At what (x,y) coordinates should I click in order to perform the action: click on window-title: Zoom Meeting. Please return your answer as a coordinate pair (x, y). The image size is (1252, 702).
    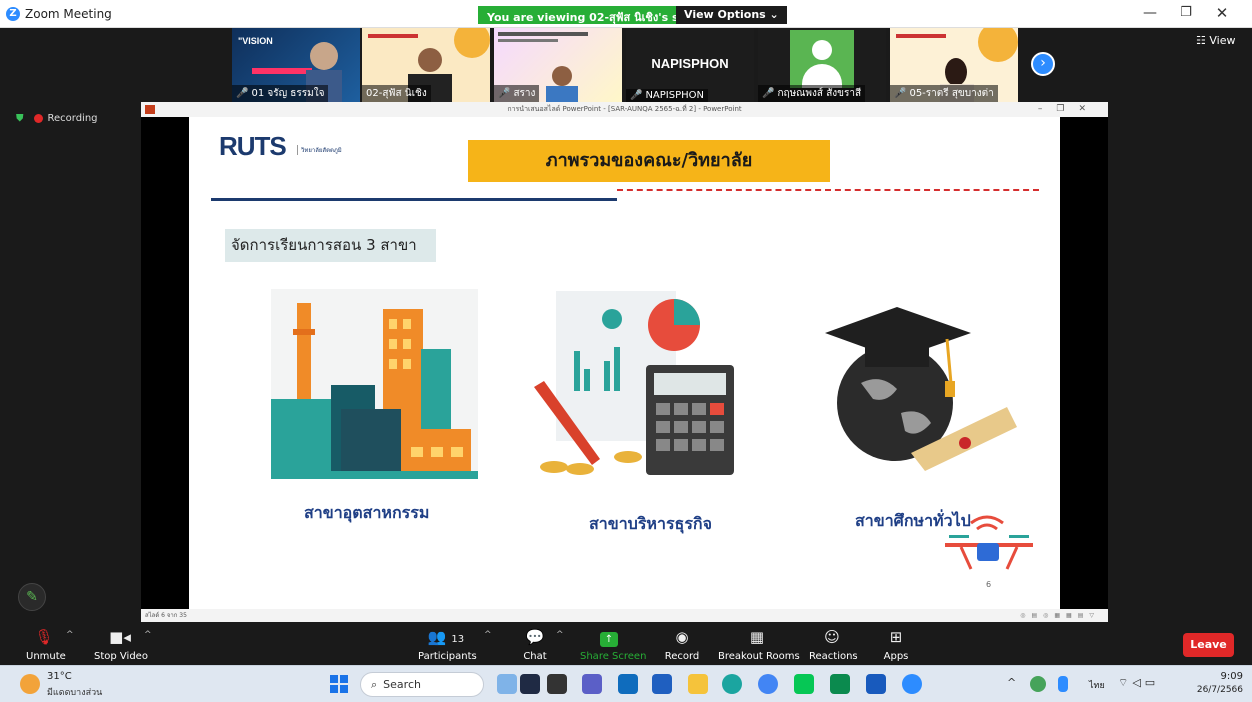
    Looking at the image, I should click on (68, 14).